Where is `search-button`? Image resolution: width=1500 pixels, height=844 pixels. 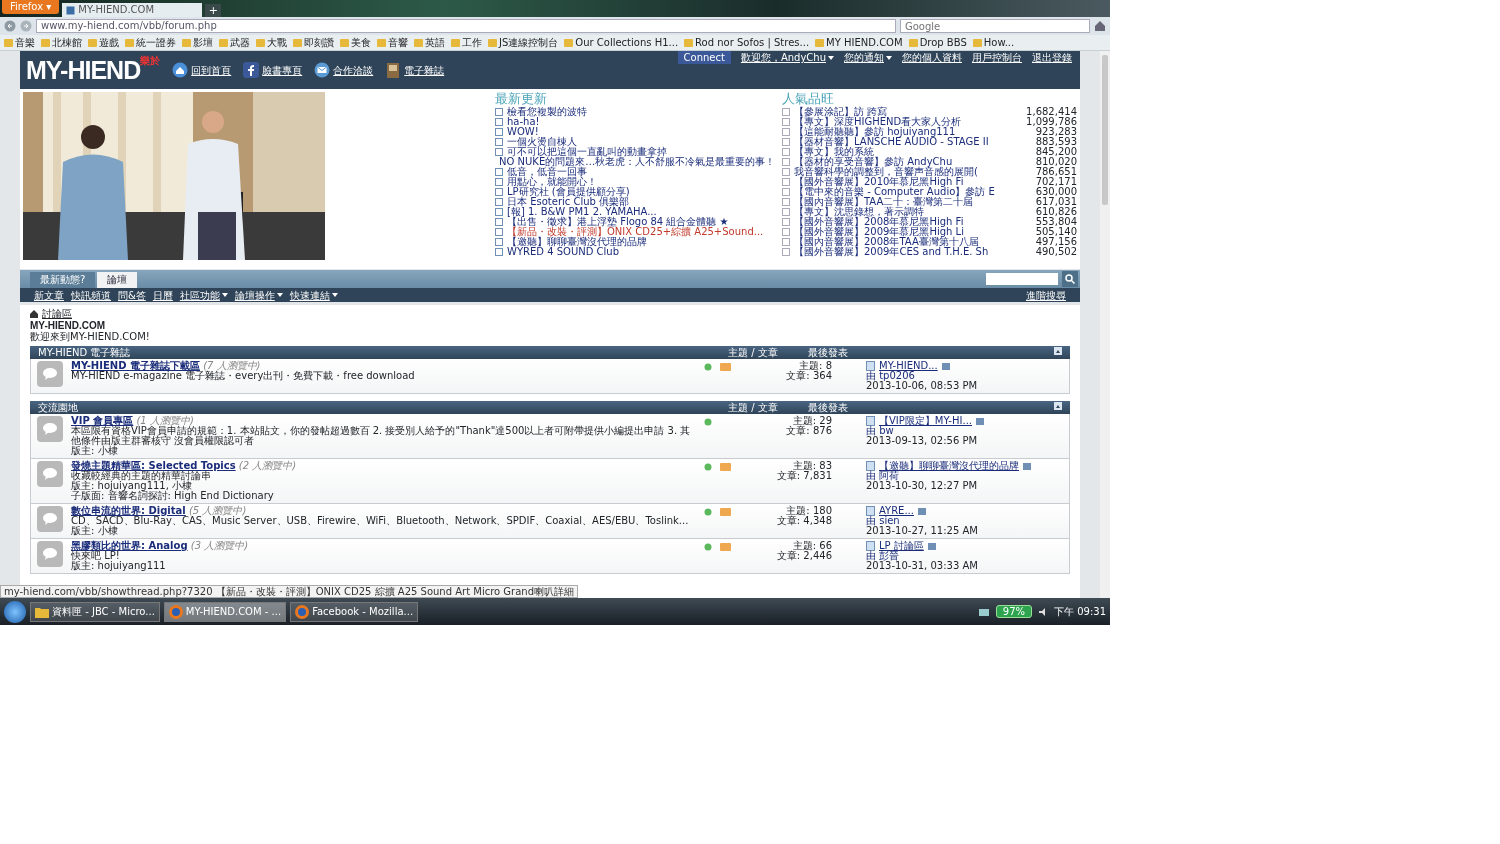
search-button is located at coordinates (1070, 279).